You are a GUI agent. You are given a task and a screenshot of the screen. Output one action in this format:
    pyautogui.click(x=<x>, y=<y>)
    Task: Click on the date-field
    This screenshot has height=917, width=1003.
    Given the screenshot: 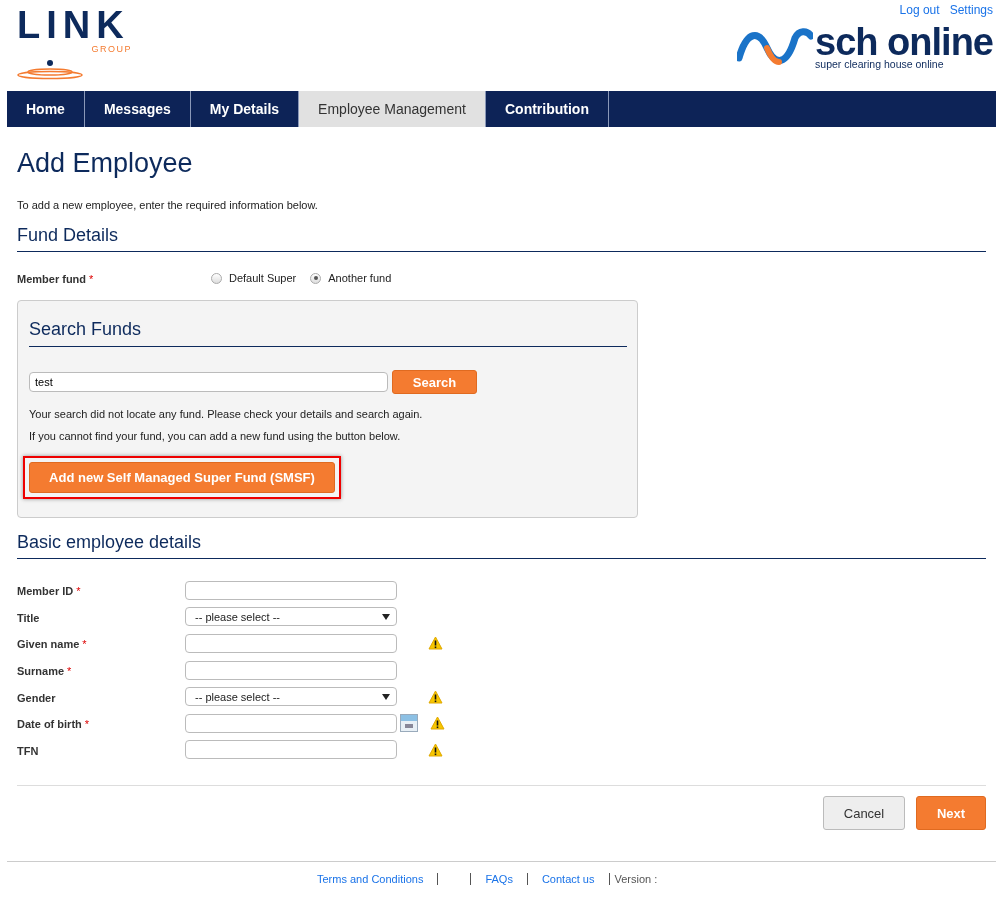 What is the action you would take?
    pyautogui.click(x=291, y=723)
    